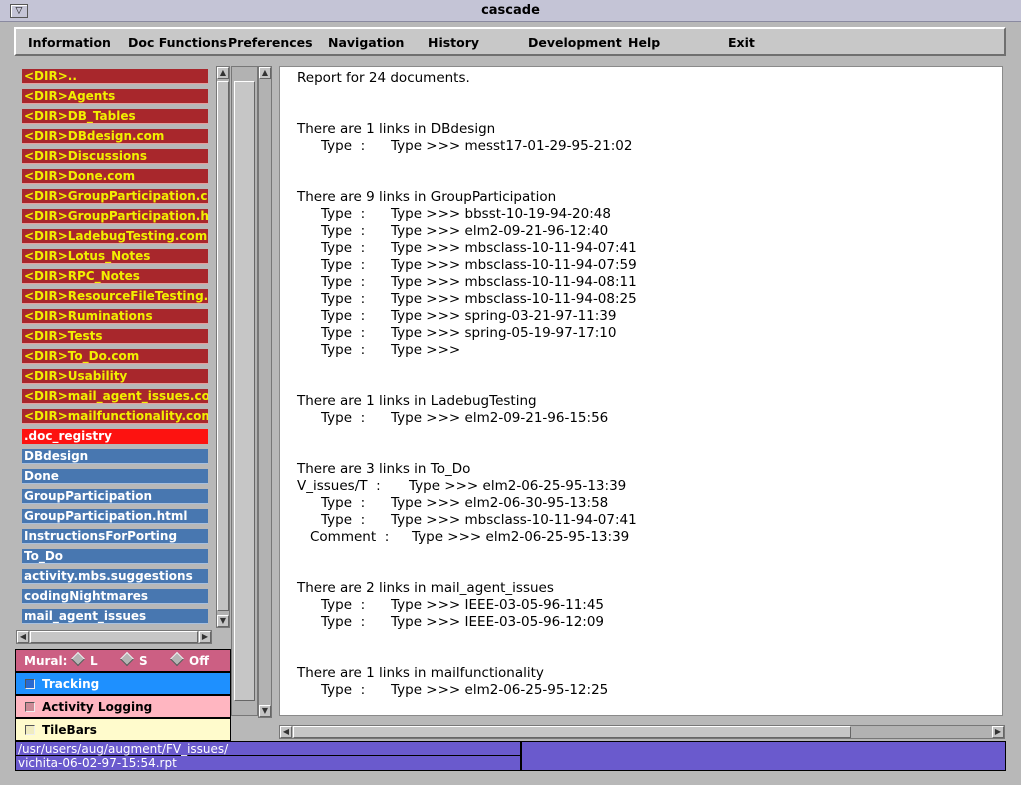 The image size is (1021, 785). Describe the element at coordinates (428, 350) in the screenshot. I see `report-link-value: Type >>>` at that location.